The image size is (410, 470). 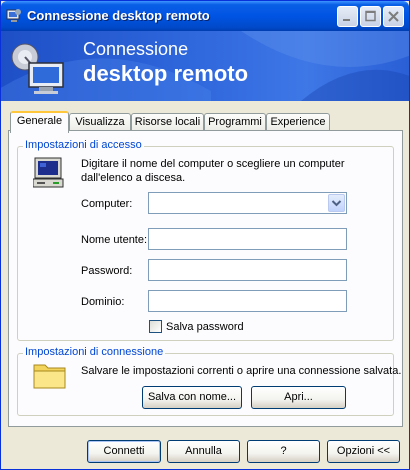 I want to click on close-icon, so click(x=393, y=16).